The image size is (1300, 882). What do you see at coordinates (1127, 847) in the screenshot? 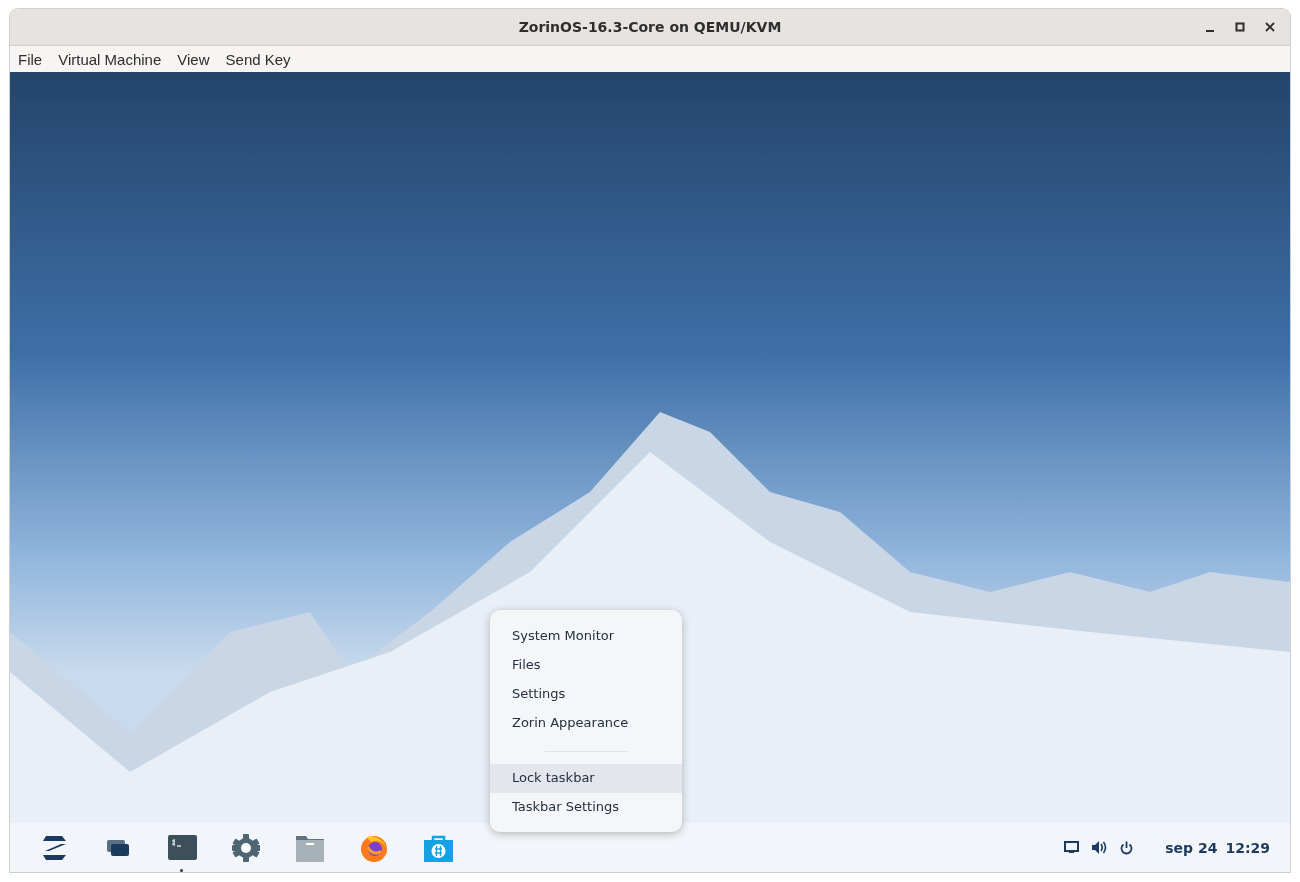
I see `power-icon` at bounding box center [1127, 847].